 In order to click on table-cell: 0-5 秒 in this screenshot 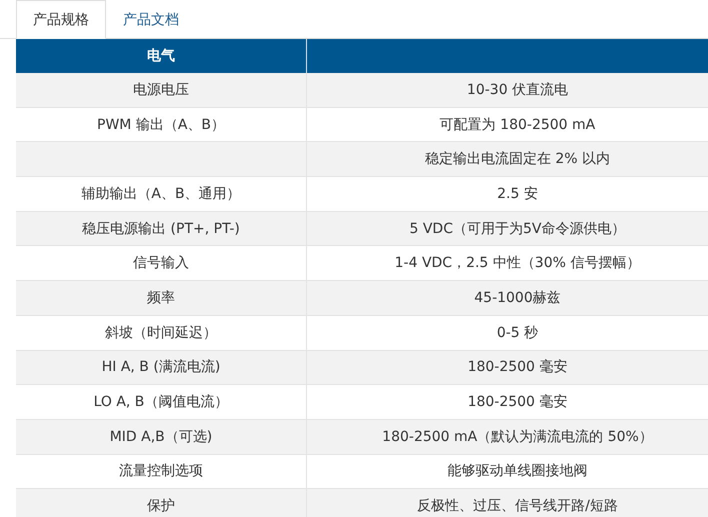, I will do `click(517, 333)`.